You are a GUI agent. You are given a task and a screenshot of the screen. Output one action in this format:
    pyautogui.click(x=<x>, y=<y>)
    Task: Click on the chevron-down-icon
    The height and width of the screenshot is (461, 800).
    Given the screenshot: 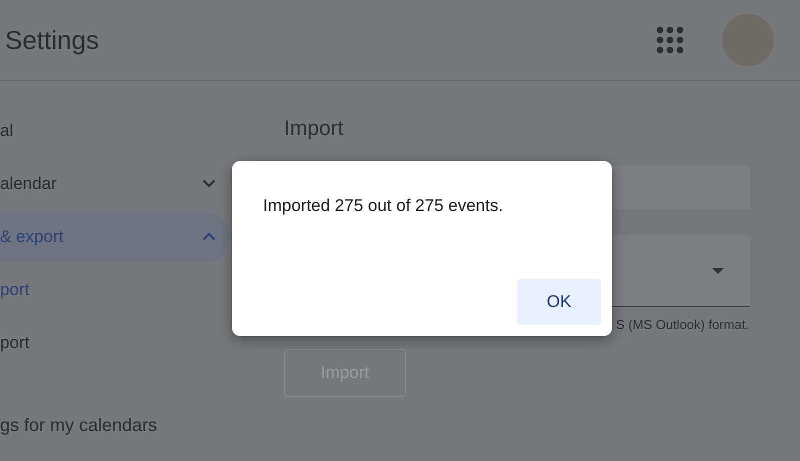 What is the action you would take?
    pyautogui.click(x=209, y=183)
    